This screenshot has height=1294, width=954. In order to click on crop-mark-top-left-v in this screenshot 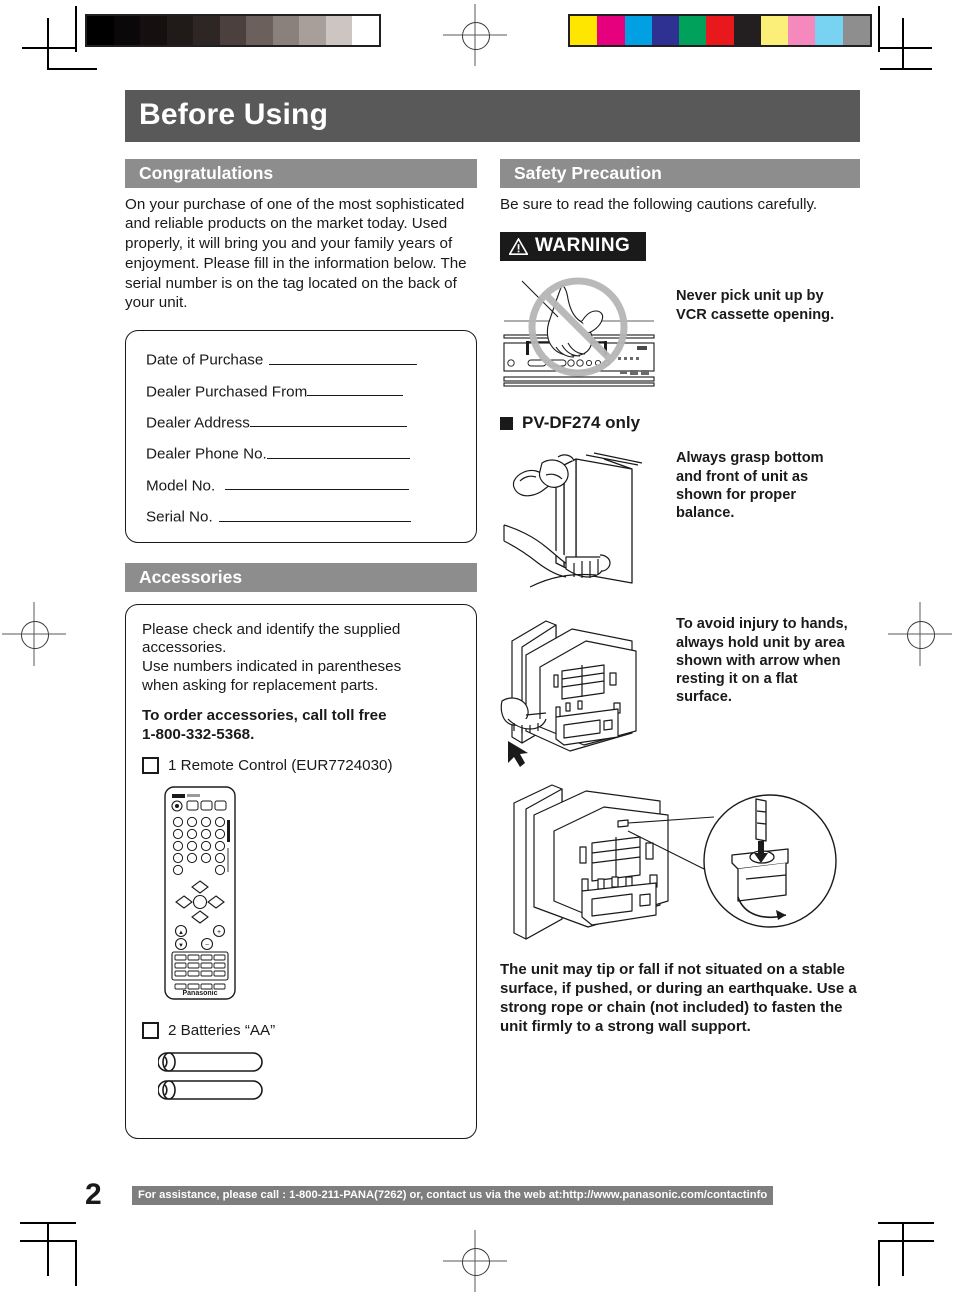, I will do `click(72, 69)`.